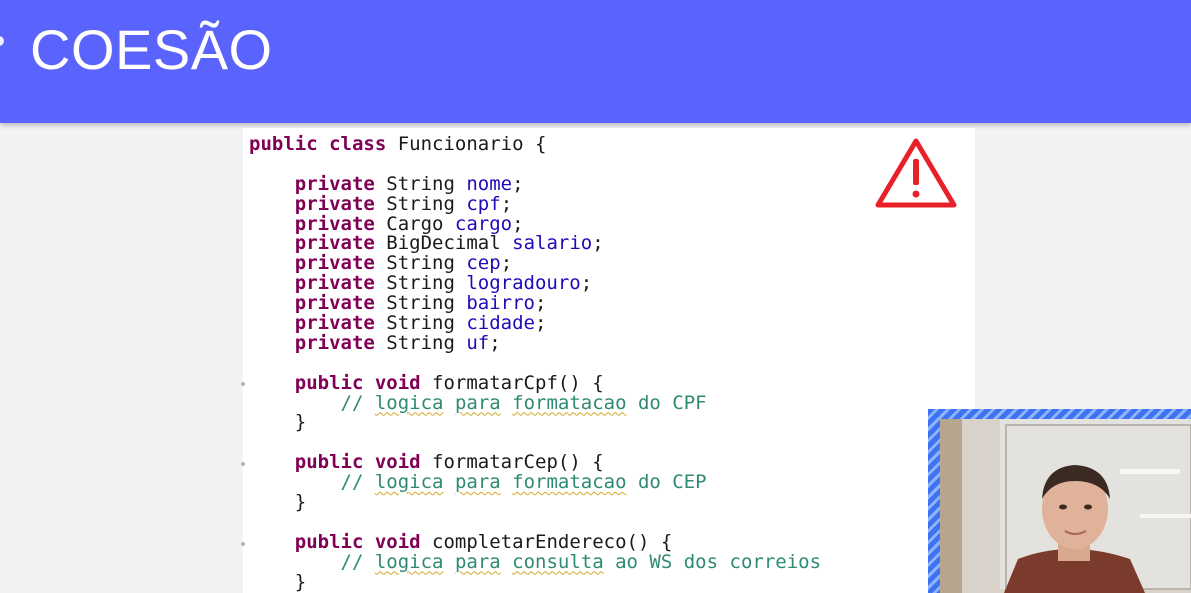 The width and height of the screenshot is (1191, 593). What do you see at coordinates (500, 303) in the screenshot?
I see `code-token: bairro` at bounding box center [500, 303].